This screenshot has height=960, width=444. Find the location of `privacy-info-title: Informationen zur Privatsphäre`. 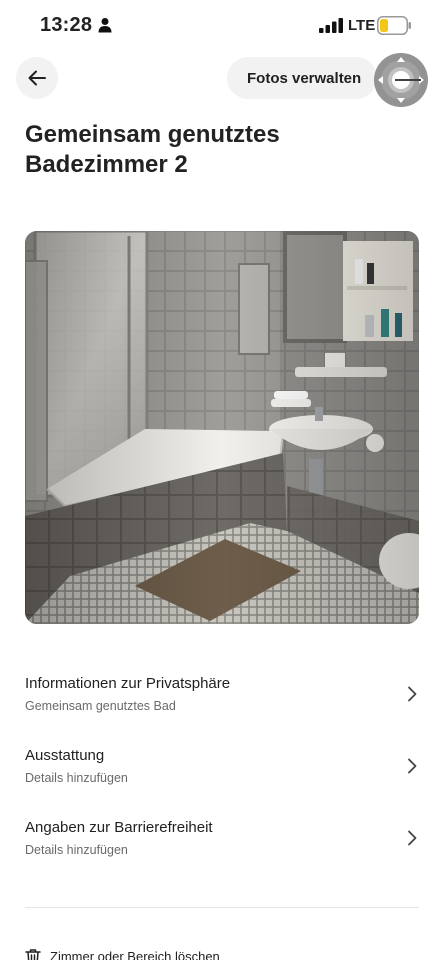

privacy-info-title: Informationen zur Privatsphäre is located at coordinates (128, 683).